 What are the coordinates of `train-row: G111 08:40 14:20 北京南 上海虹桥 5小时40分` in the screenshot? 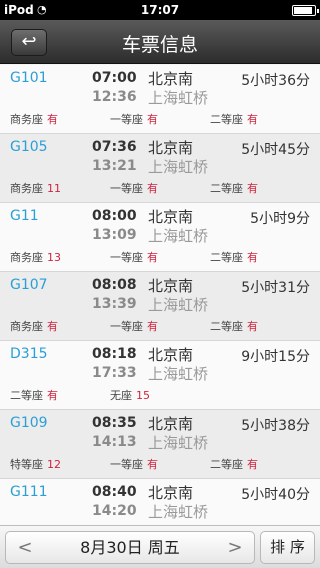 It's located at (160, 502).